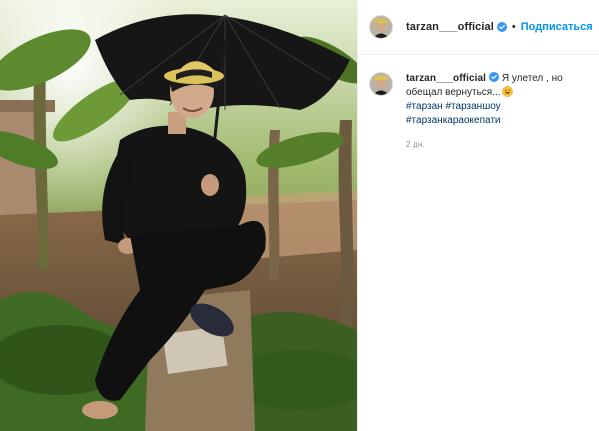 The width and height of the screenshot is (599, 431). I want to click on caption-username: tarzan___official, so click(446, 78).